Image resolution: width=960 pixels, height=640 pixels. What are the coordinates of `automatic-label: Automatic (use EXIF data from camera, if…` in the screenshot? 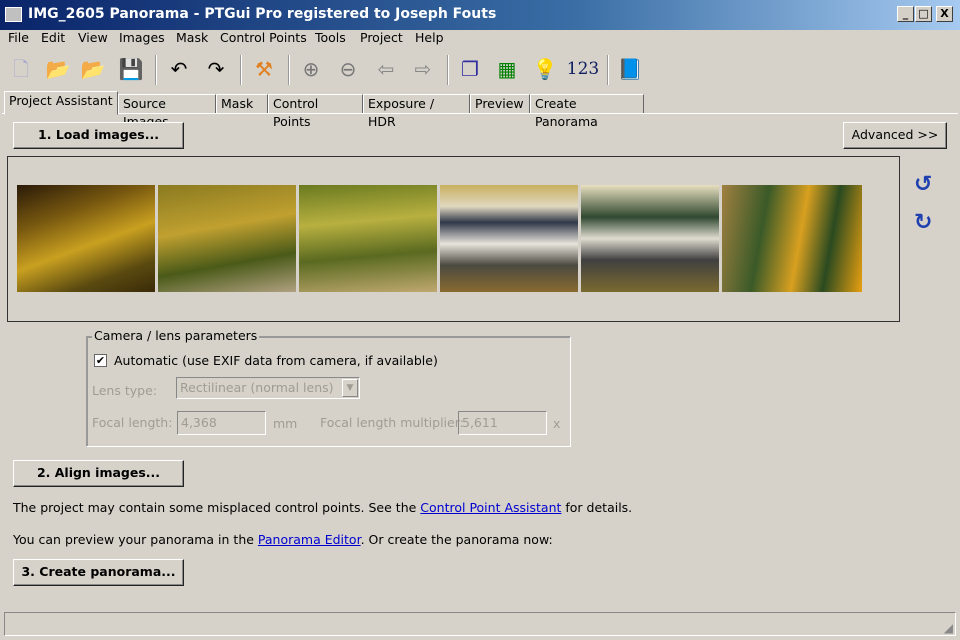 It's located at (276, 360).